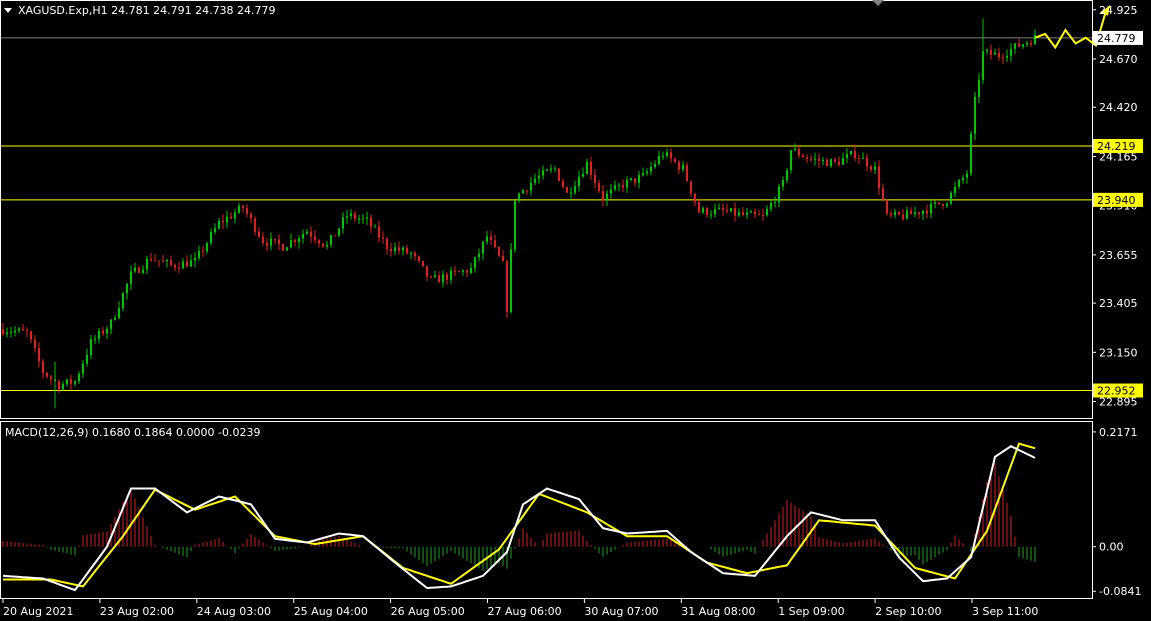  Describe the element at coordinates (1118, 352) in the screenshot. I see `price-tick-label: 23.150` at that location.